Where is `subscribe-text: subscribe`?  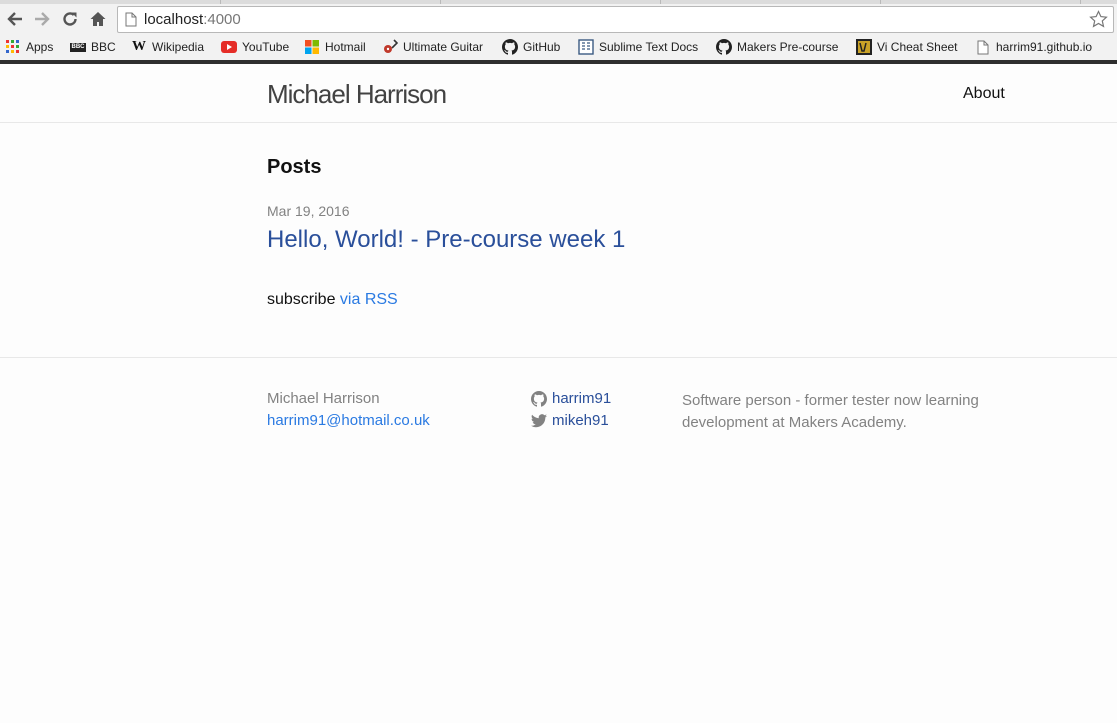 subscribe-text: subscribe is located at coordinates (303, 299).